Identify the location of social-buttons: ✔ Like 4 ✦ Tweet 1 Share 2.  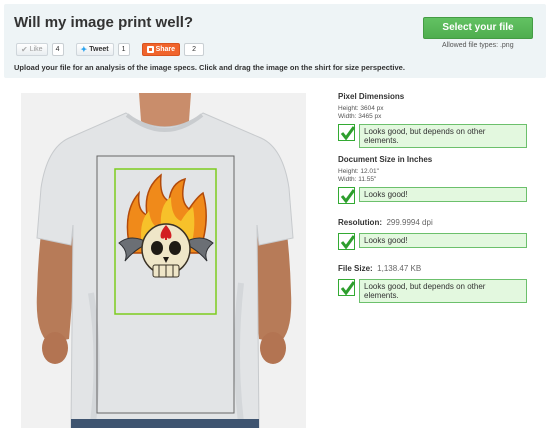
(114, 49).